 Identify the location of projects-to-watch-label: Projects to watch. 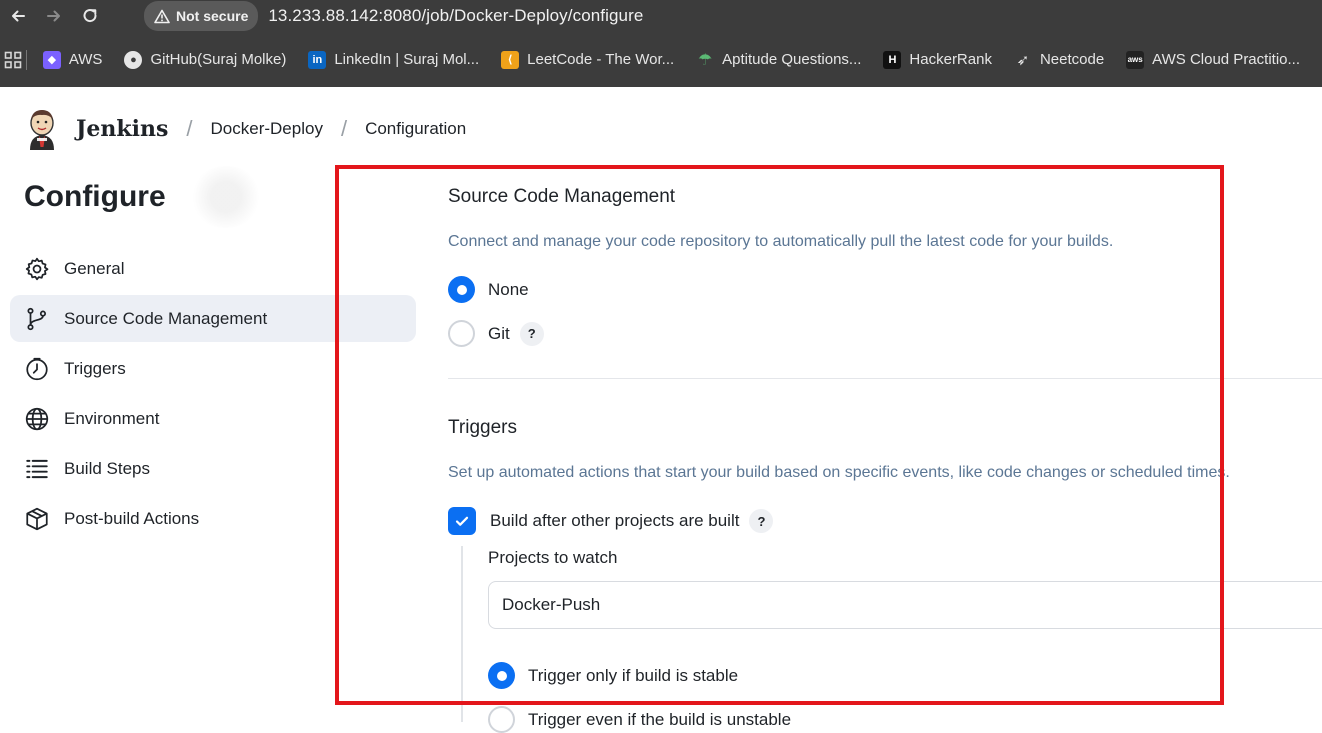
(553, 557).